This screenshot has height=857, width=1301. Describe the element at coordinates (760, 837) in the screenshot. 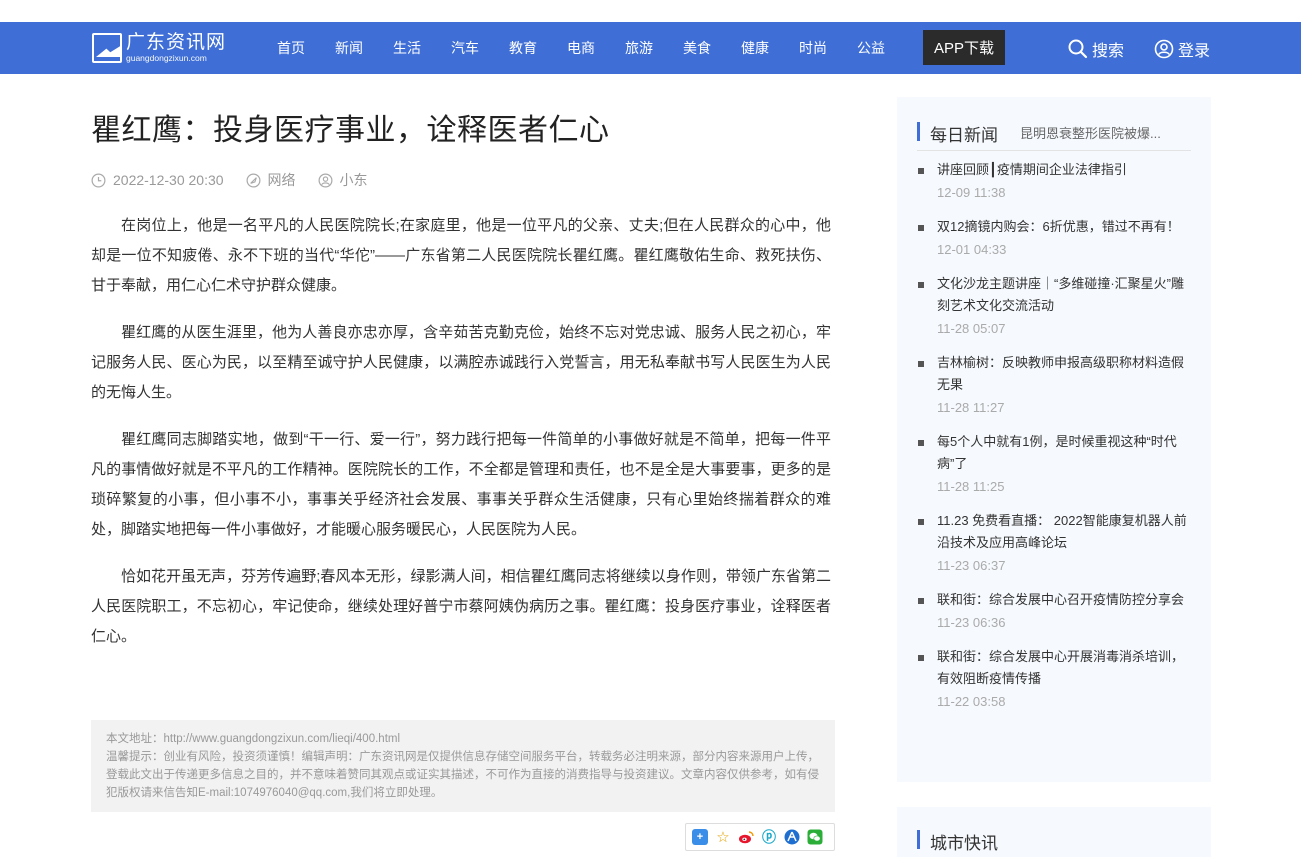

I see `share-bar: + ☆ ⓟ` at that location.